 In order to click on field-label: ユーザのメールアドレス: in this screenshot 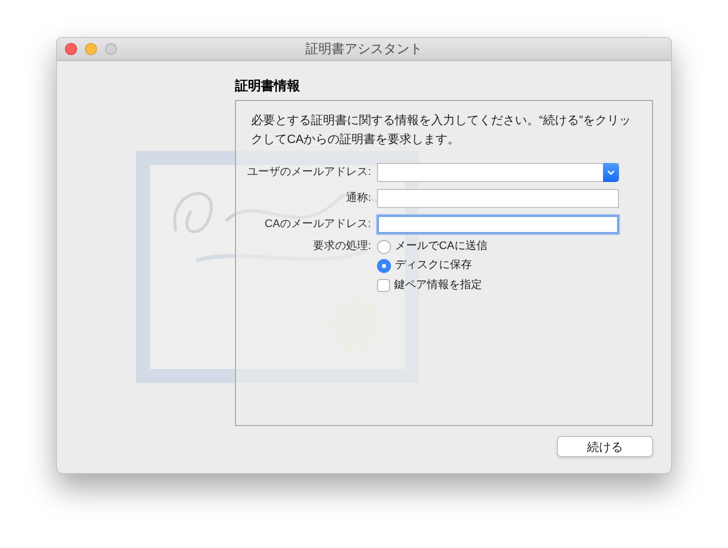, I will do `click(308, 172)`.